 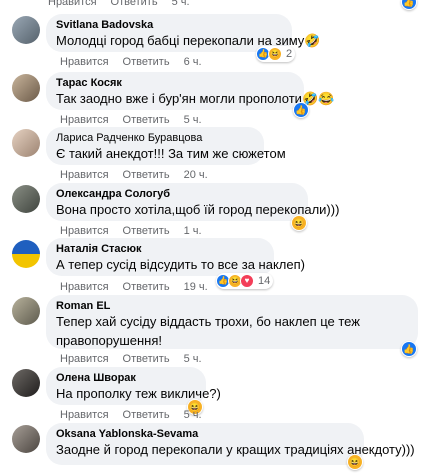 What do you see at coordinates (171, 153) in the screenshot?
I see `comment-text: Є такий анекдот!!! За тим же сюжетом` at bounding box center [171, 153].